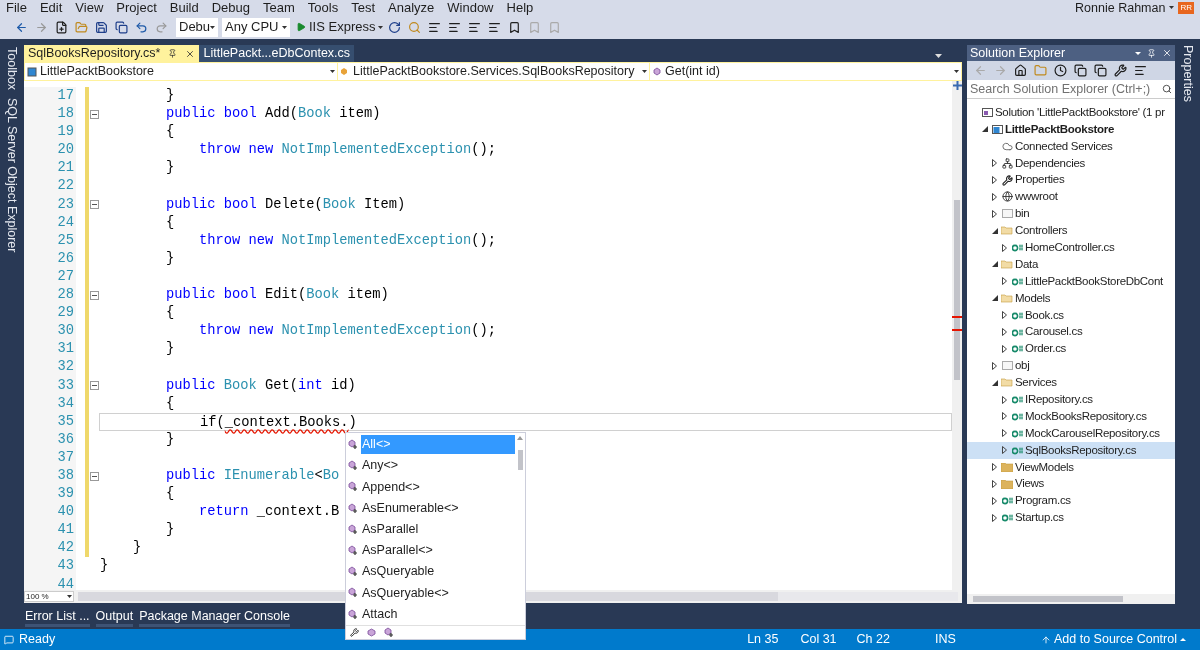 This screenshot has width=1200, height=650. What do you see at coordinates (50, 132) in the screenshot?
I see `line-number: 19` at bounding box center [50, 132].